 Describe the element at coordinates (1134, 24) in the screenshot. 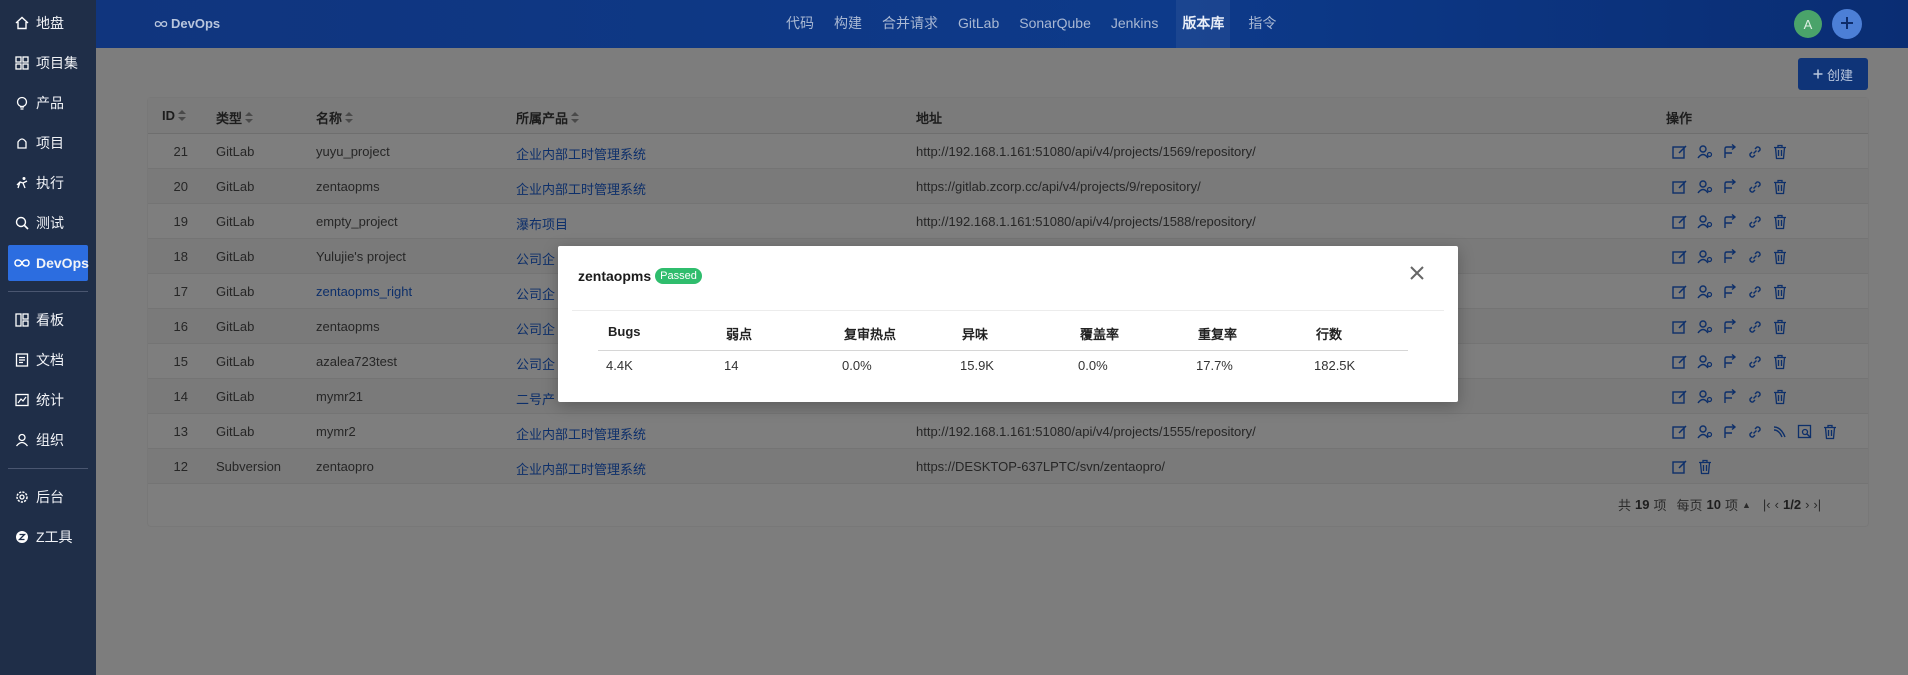

I see `nav-jenkins: Jenkins` at that location.